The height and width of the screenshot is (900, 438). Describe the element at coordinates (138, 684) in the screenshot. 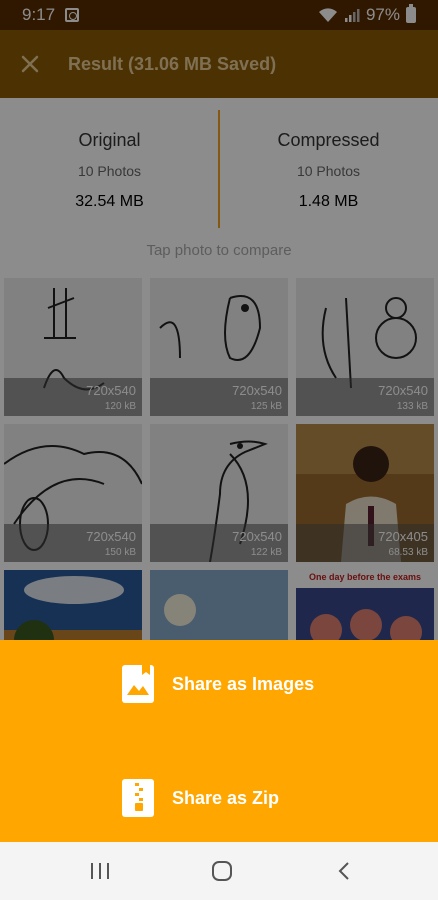

I see `image-icon` at that location.